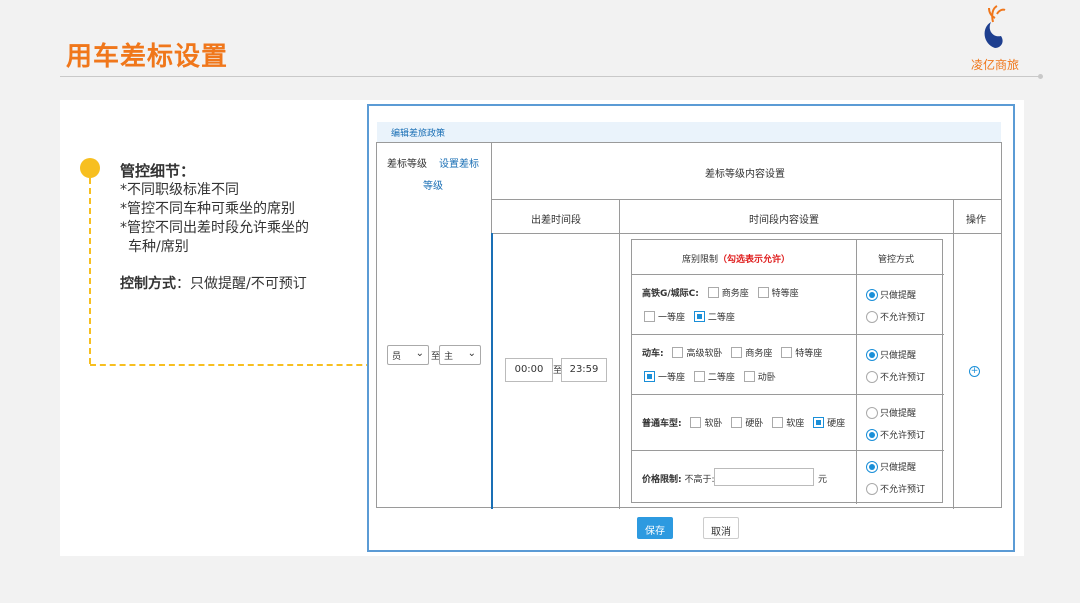 Image resolution: width=1080 pixels, height=603 pixels. Describe the element at coordinates (90, 271) in the screenshot. I see `connector-vertical` at that location.